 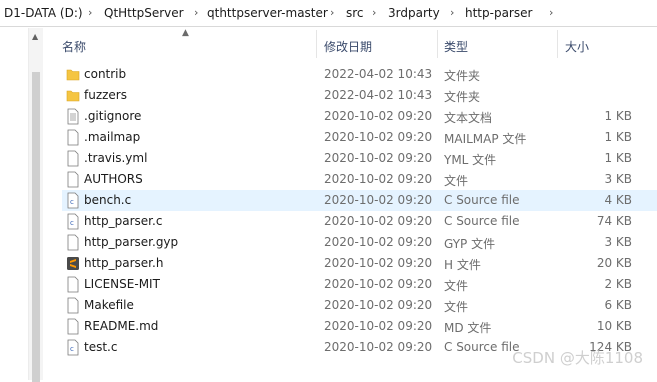 What do you see at coordinates (414, 13) in the screenshot?
I see `breadcrumb-item-3rdparty: 3rdparty` at bounding box center [414, 13].